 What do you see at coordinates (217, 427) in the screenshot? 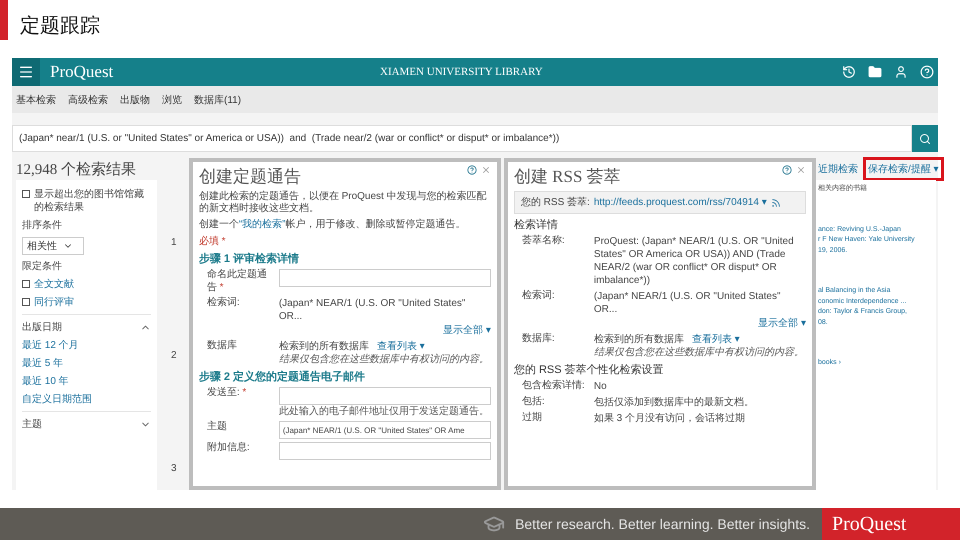
I see `field-label: 主题` at bounding box center [217, 427].